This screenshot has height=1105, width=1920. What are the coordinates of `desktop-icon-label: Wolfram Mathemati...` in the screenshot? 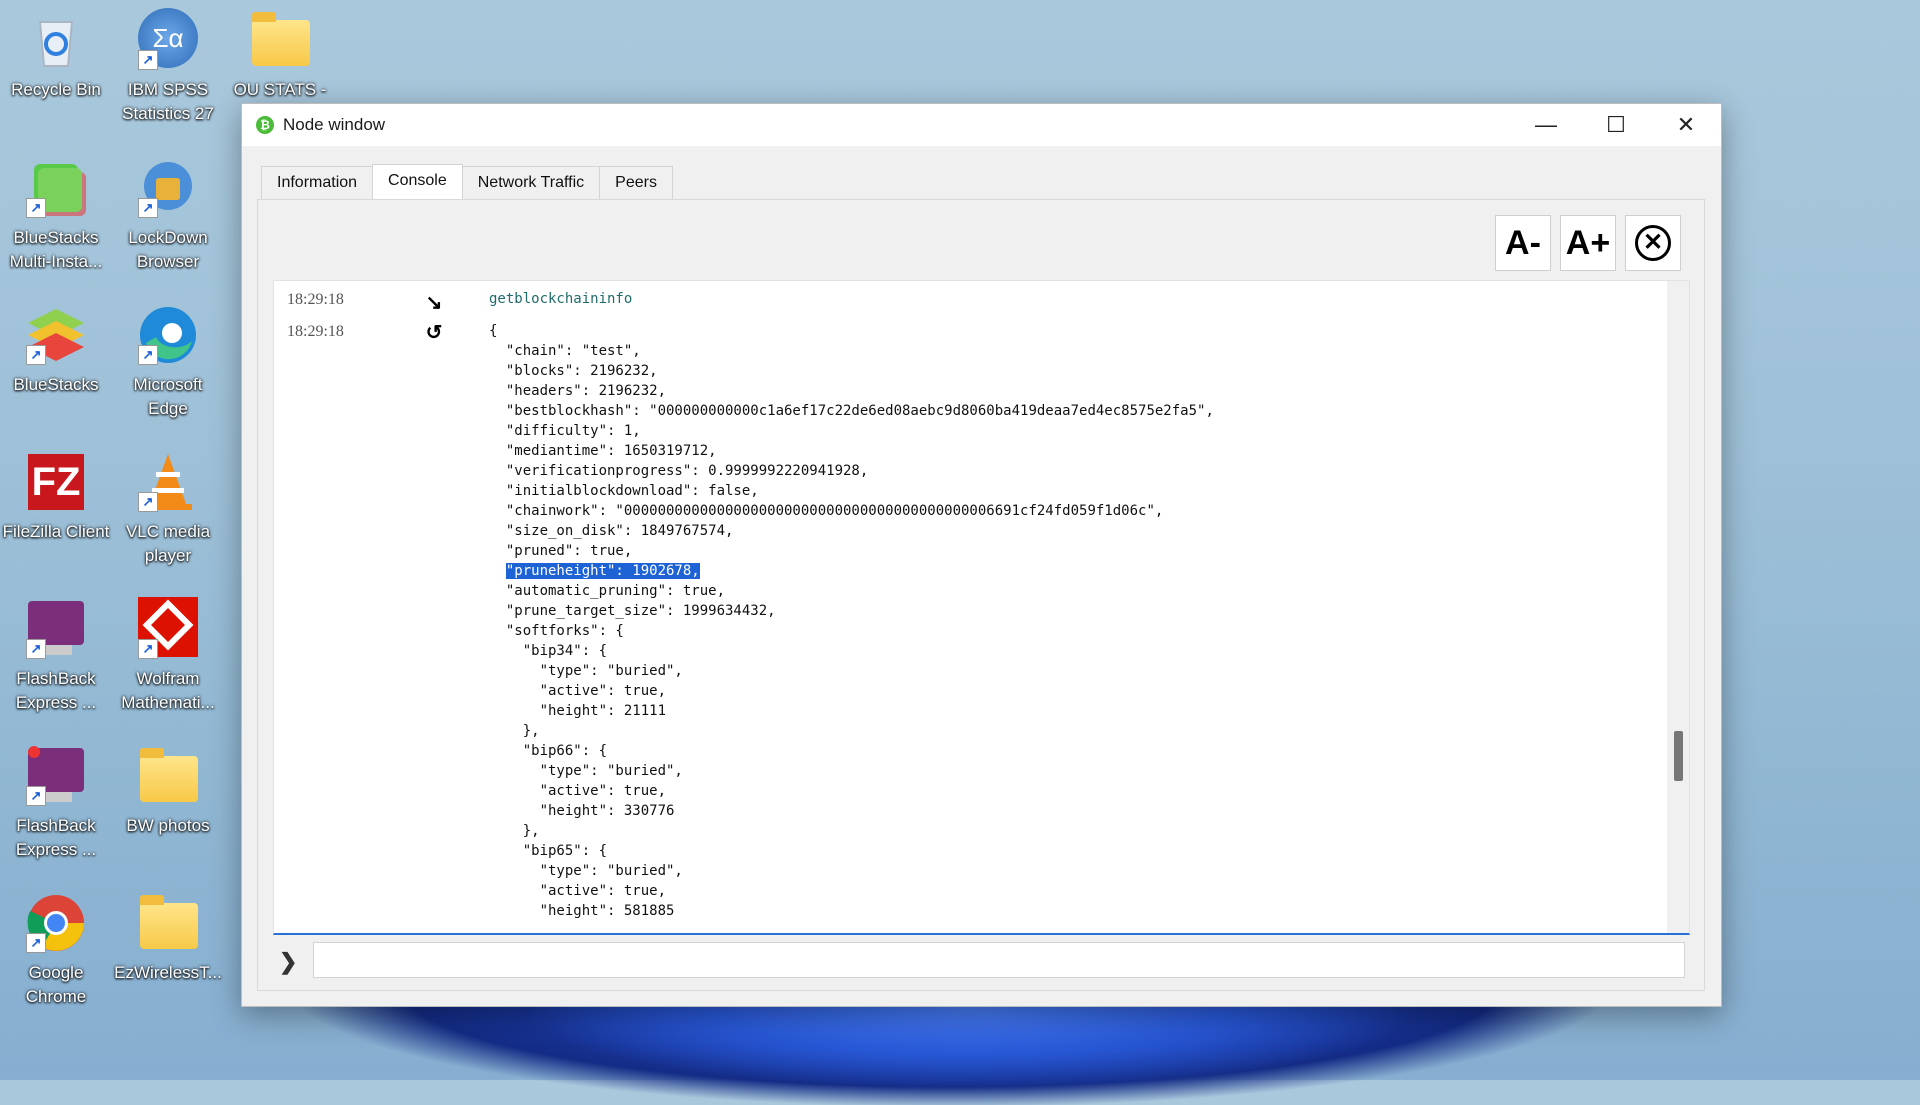 It's located at (168, 690).